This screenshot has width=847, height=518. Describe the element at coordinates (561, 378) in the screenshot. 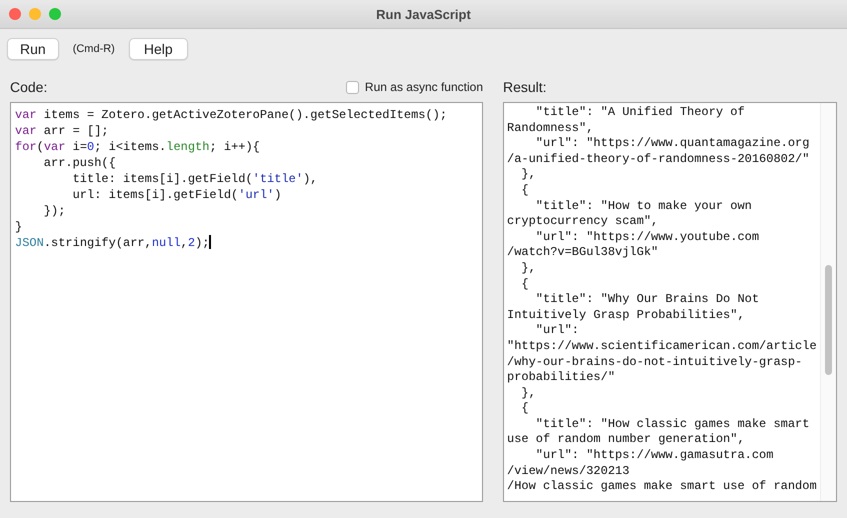

I see `result-line: probabilities/"` at that location.